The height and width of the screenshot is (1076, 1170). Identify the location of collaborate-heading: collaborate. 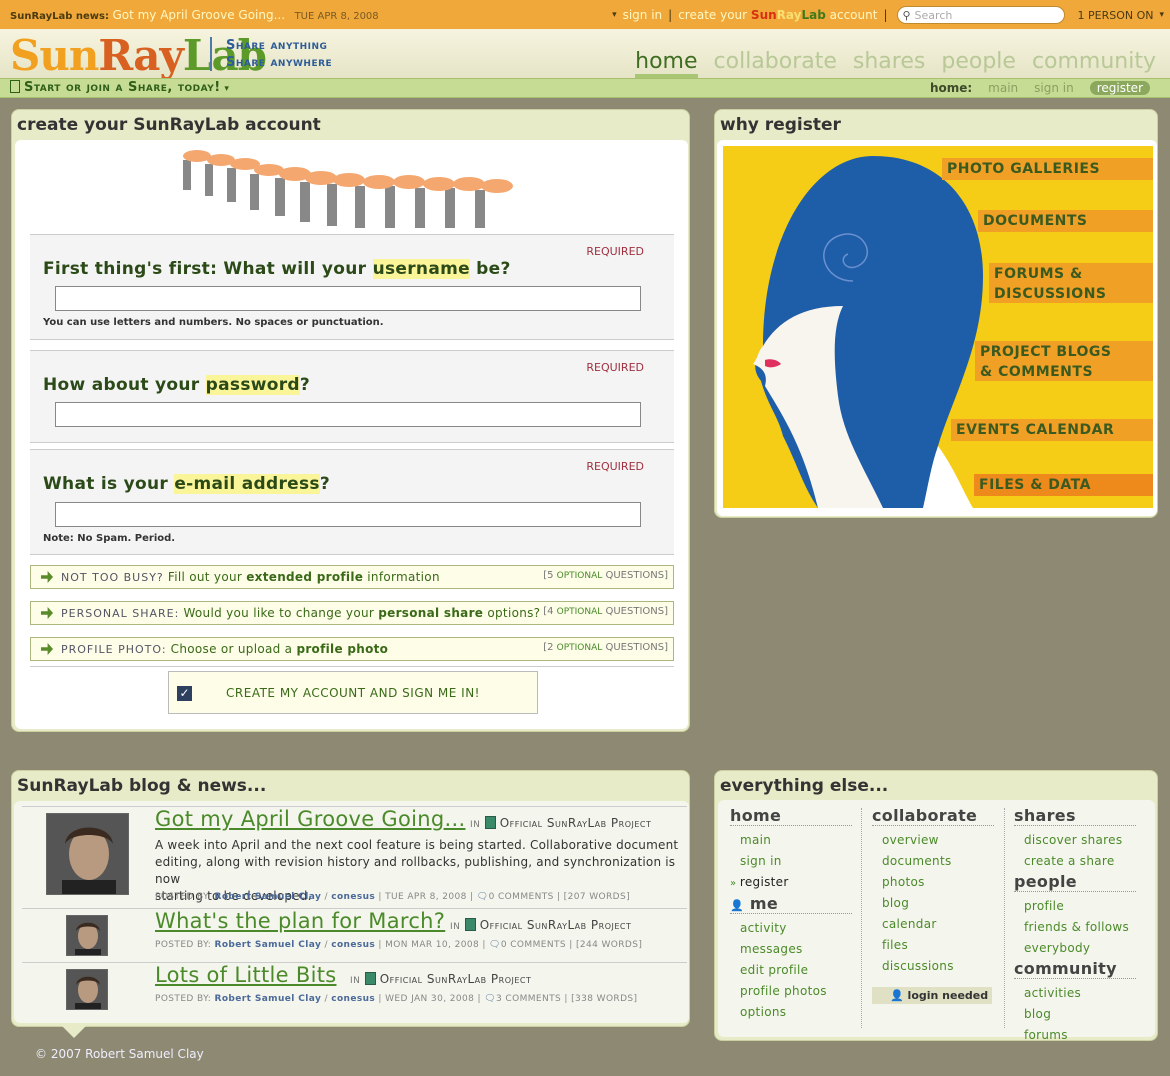
(933, 816).